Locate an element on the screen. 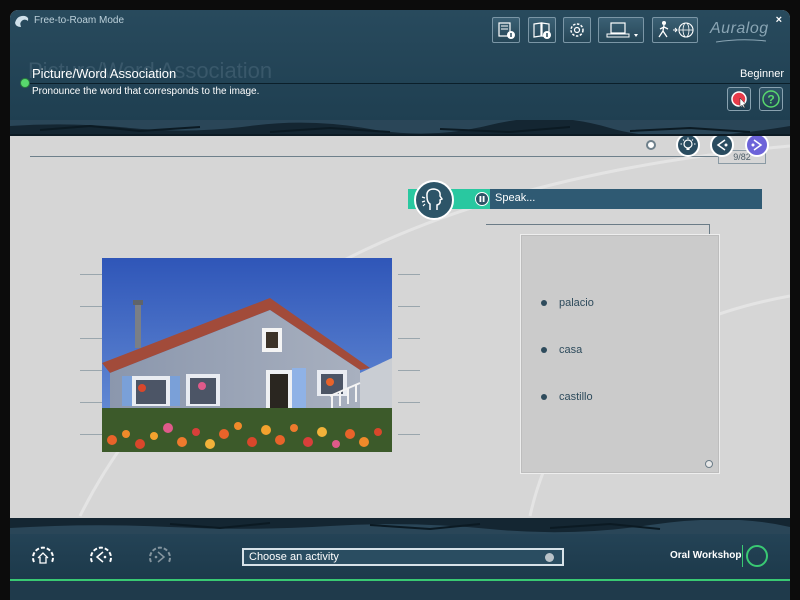  forward-button is located at coordinates (160, 557).